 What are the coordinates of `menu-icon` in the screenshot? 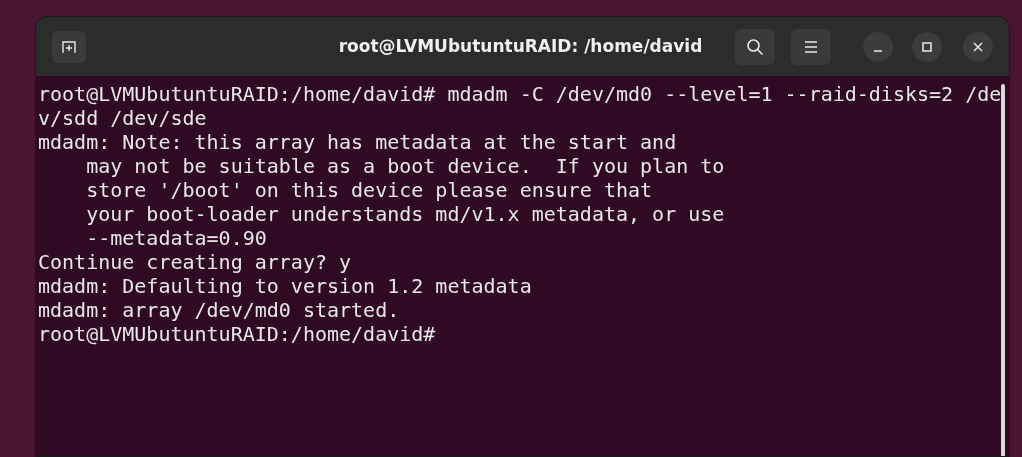 It's located at (811, 46).